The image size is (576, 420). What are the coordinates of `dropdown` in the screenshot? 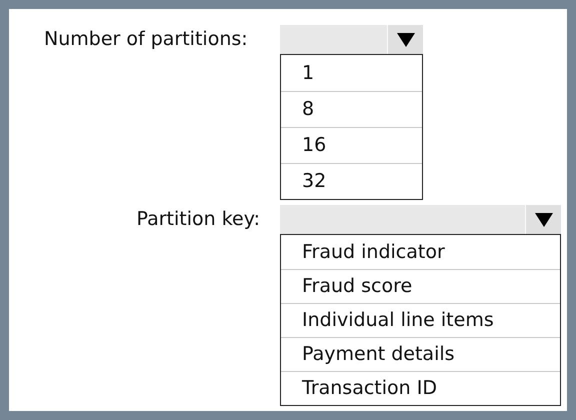 It's located at (351, 39).